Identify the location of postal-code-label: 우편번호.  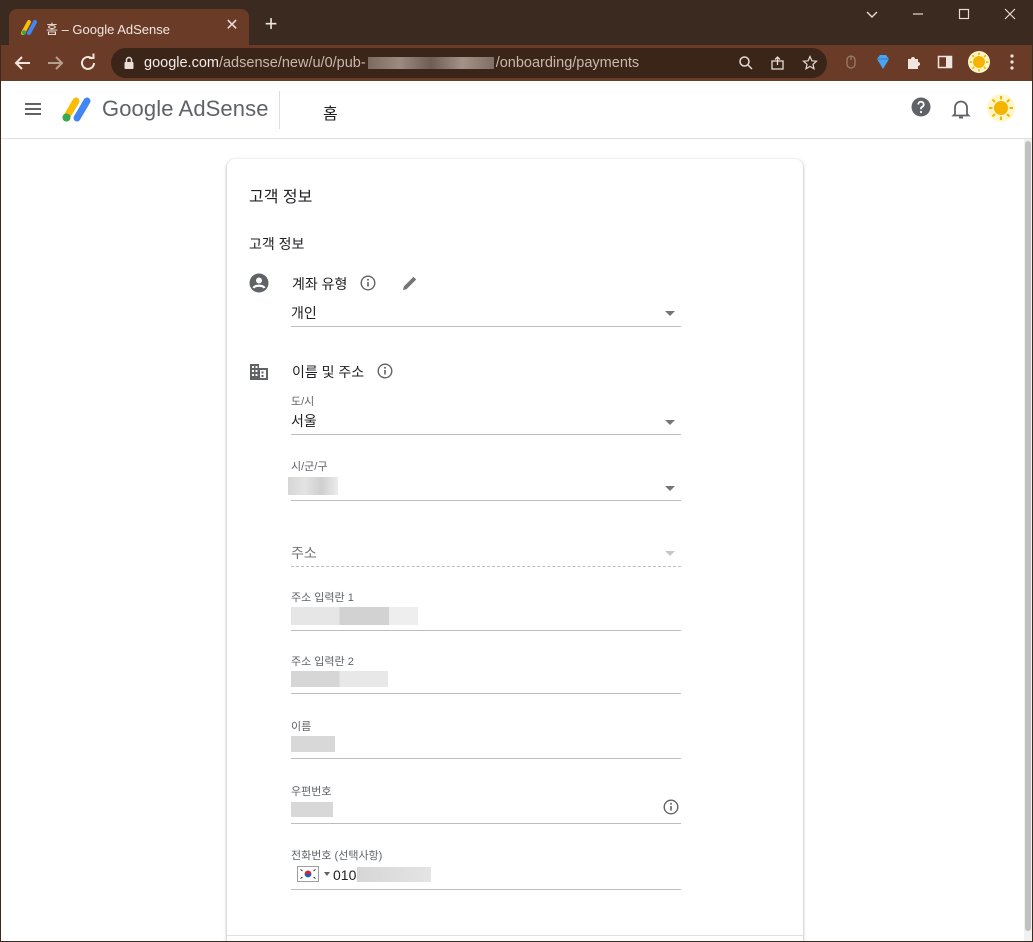
(311, 792).